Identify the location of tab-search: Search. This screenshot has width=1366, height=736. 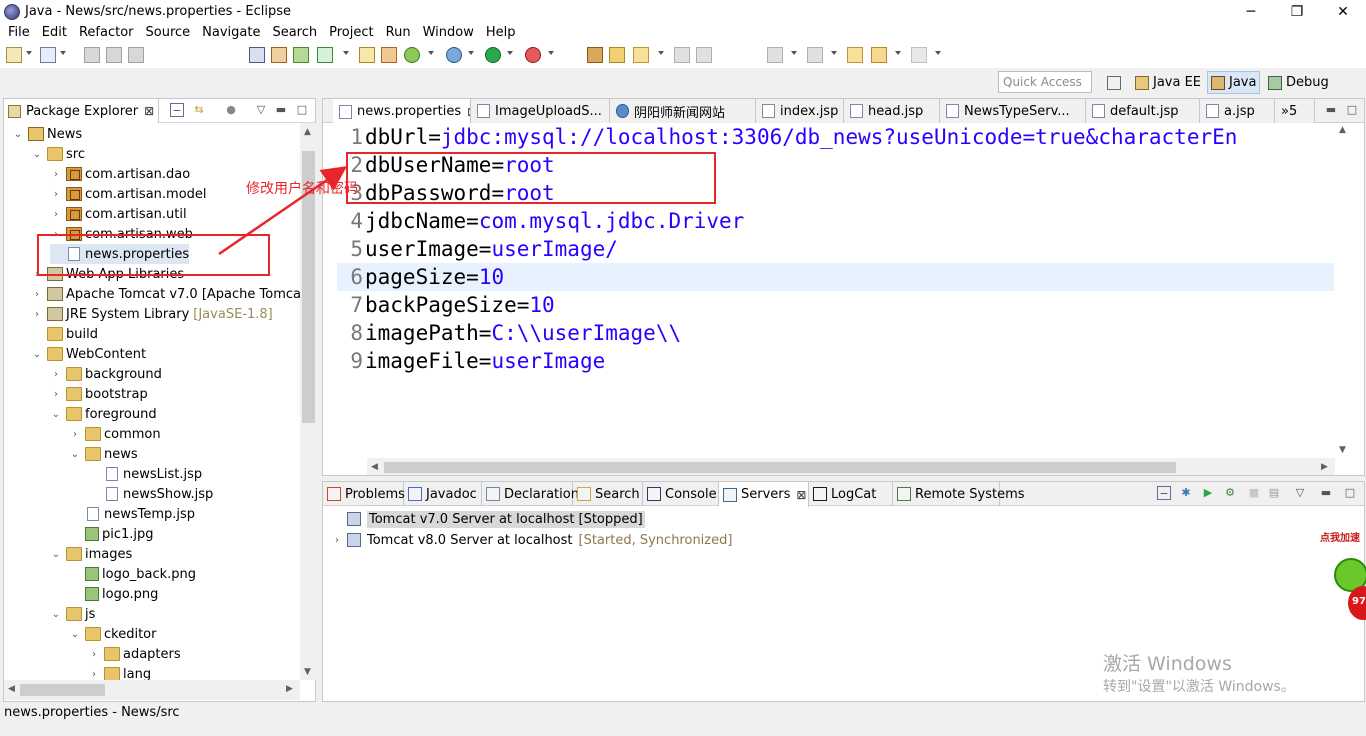
(608, 494).